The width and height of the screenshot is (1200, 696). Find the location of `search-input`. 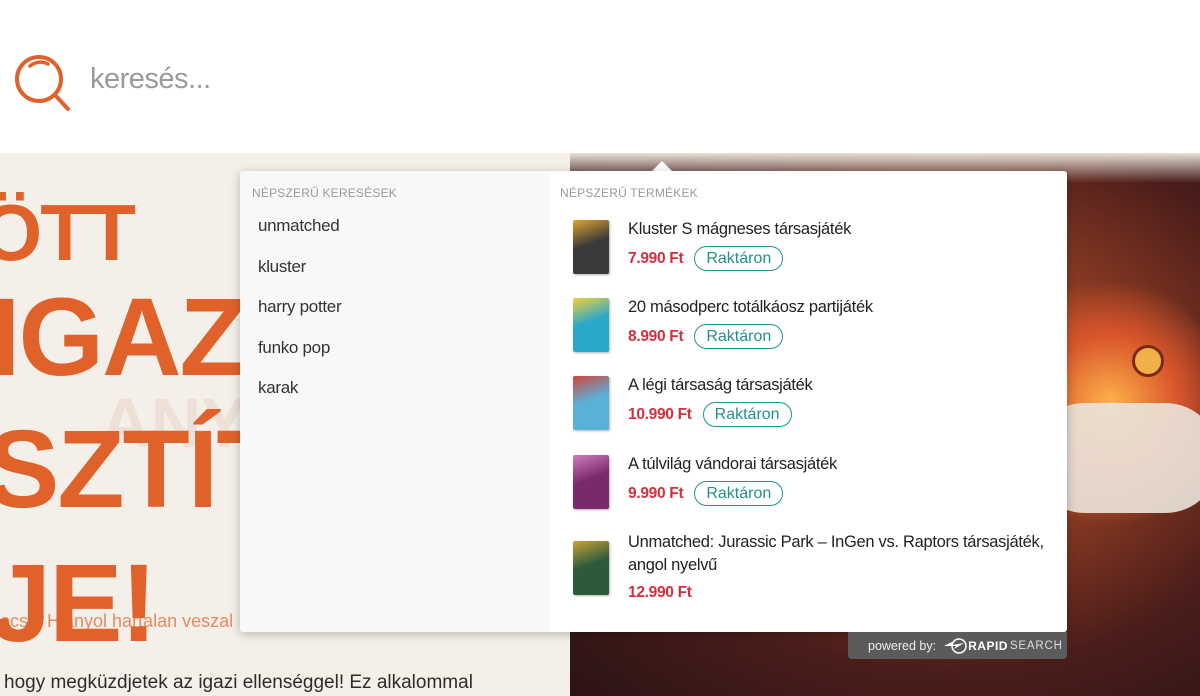

search-input is located at coordinates (590, 79).